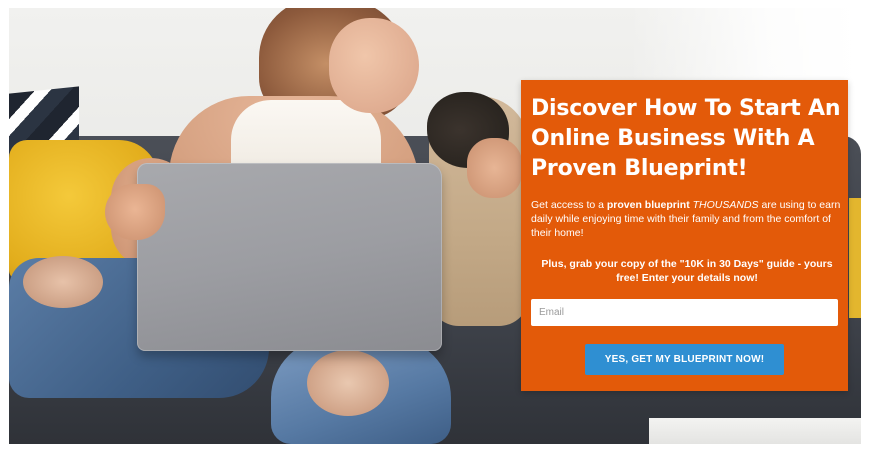  What do you see at coordinates (135, 212) in the screenshot?
I see `hand-on-laptop` at bounding box center [135, 212].